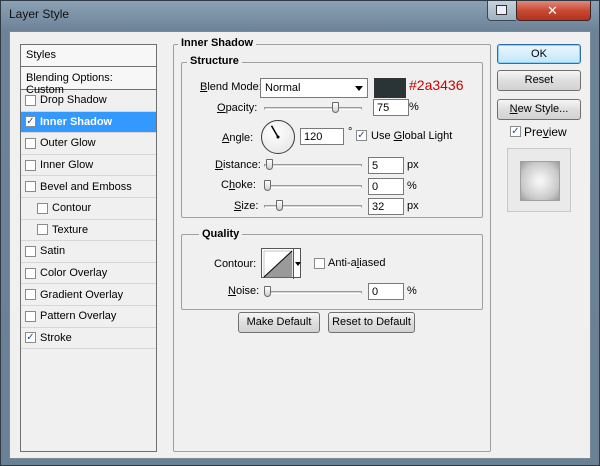 The image size is (600, 466). I want to click on blend-mode-label: Blend Mode:, so click(231, 87).